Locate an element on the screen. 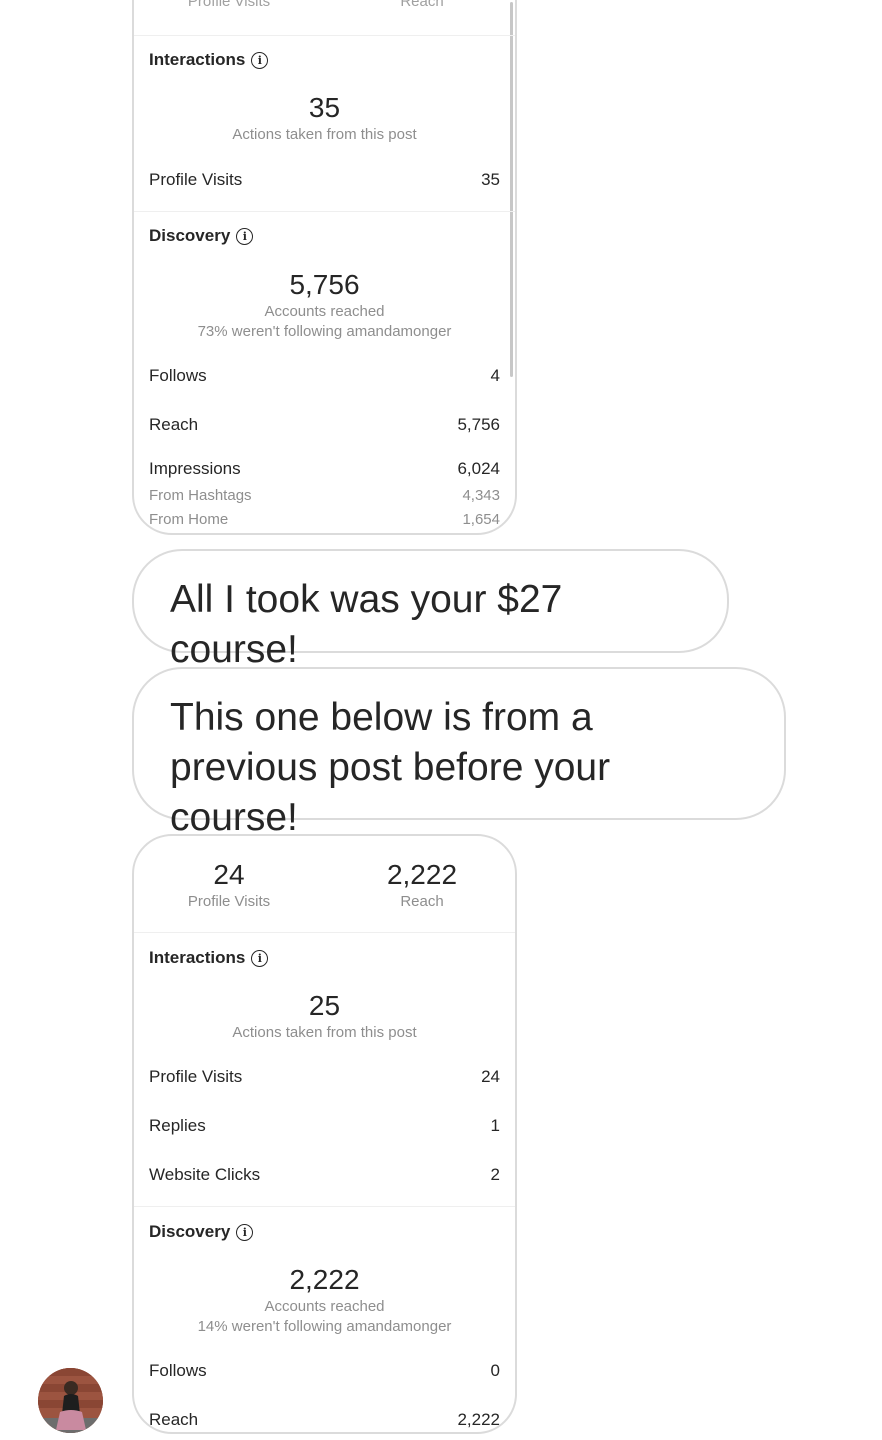 The height and width of the screenshot is (1440, 882). message-bubble: All I took was your $27 course! is located at coordinates (430, 610).